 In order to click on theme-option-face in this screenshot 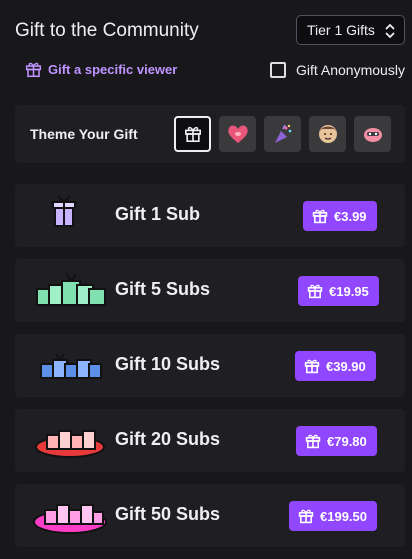, I will do `click(327, 134)`.